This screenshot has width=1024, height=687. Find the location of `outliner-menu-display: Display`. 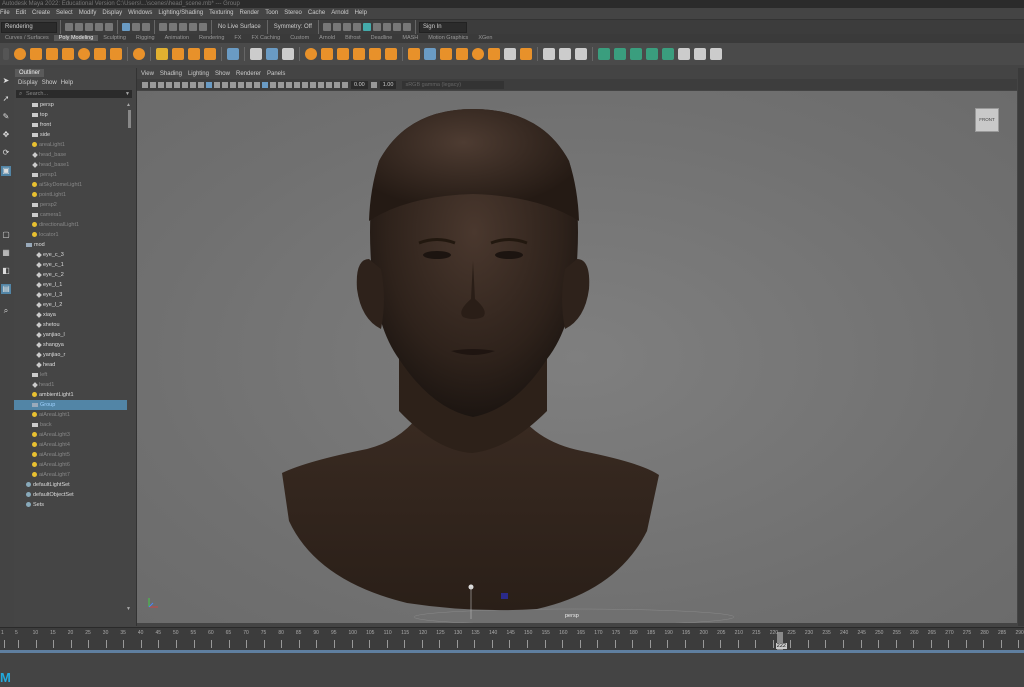

outliner-menu-display: Display is located at coordinates (28, 83).